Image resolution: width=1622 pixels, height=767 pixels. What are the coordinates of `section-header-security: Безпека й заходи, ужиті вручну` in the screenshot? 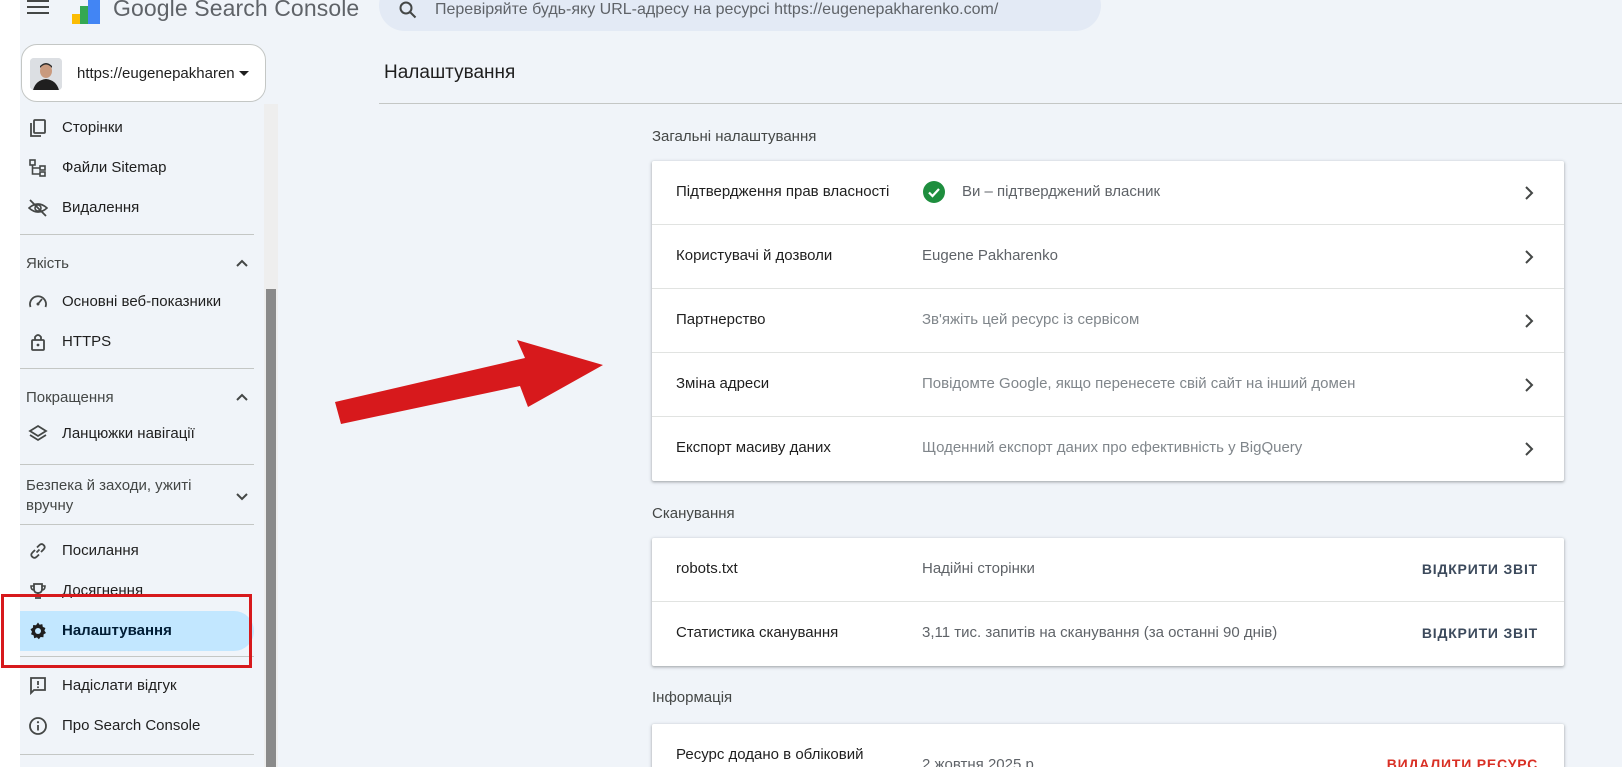 It's located at (137, 496).